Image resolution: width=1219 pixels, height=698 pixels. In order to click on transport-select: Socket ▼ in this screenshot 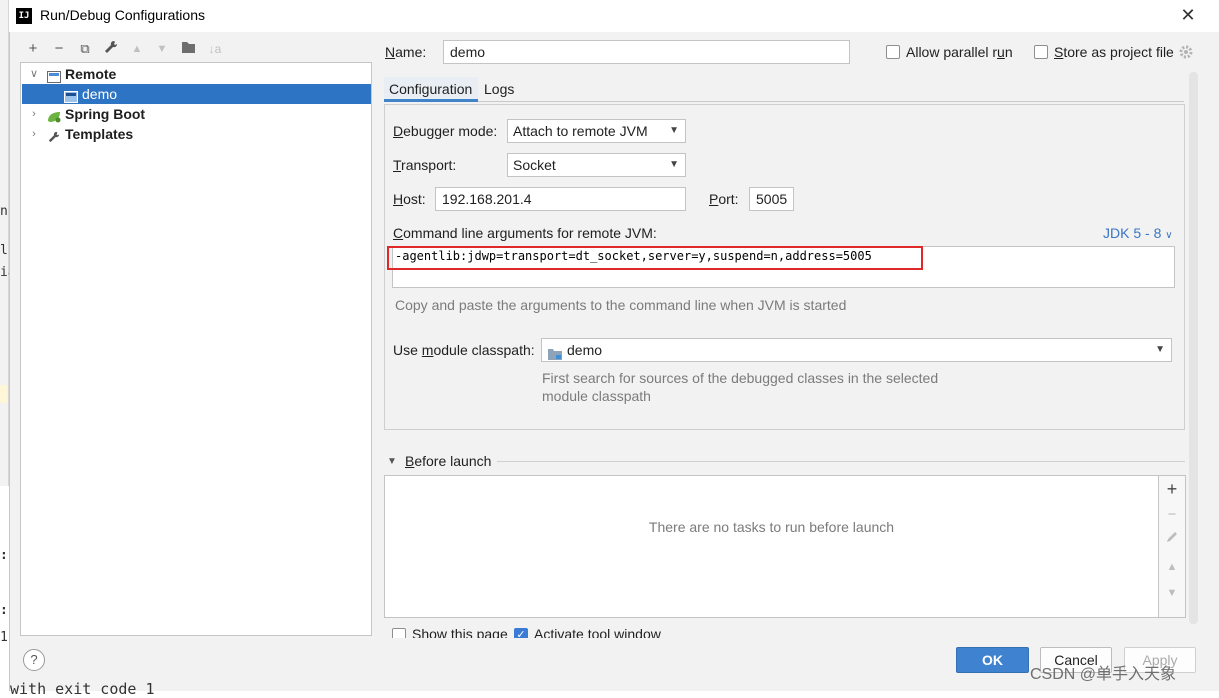, I will do `click(596, 165)`.